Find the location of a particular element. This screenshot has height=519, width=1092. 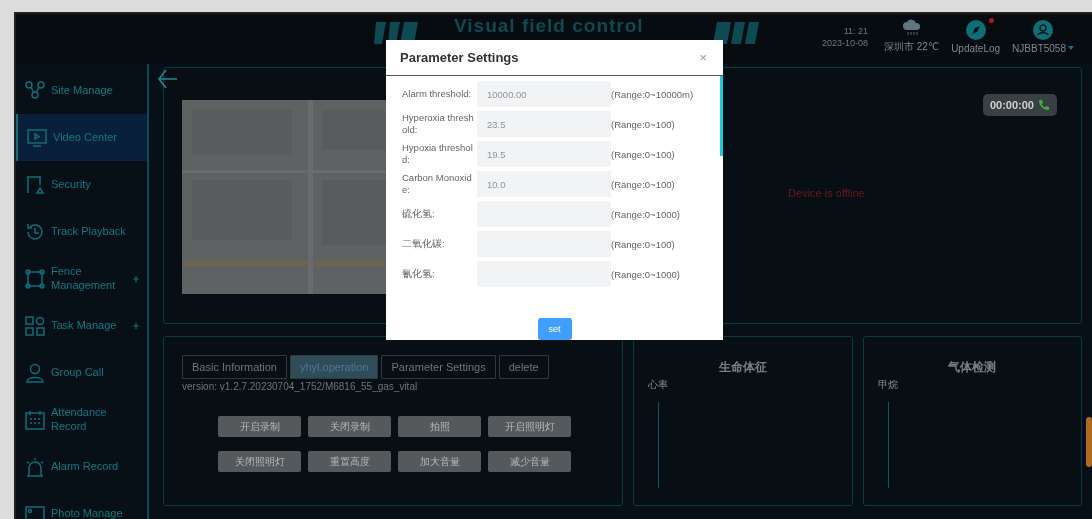

input-field: 23.5 is located at coordinates (544, 124).